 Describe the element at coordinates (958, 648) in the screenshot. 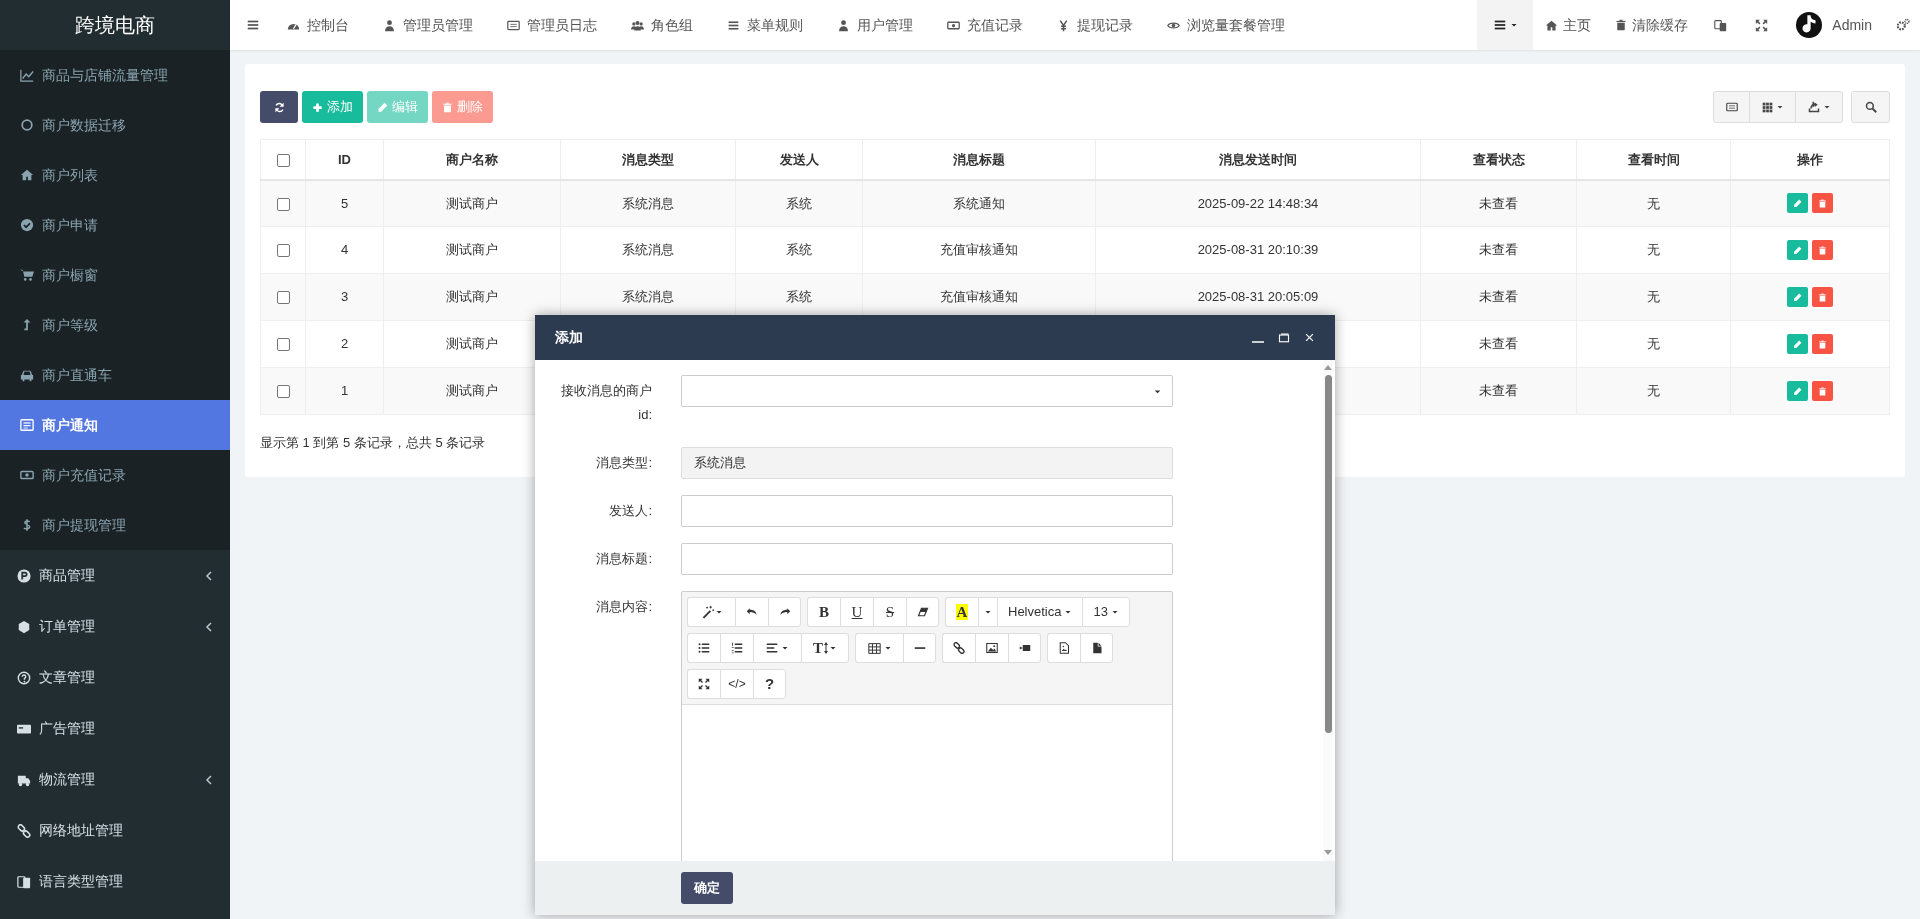

I see `link-button` at that location.